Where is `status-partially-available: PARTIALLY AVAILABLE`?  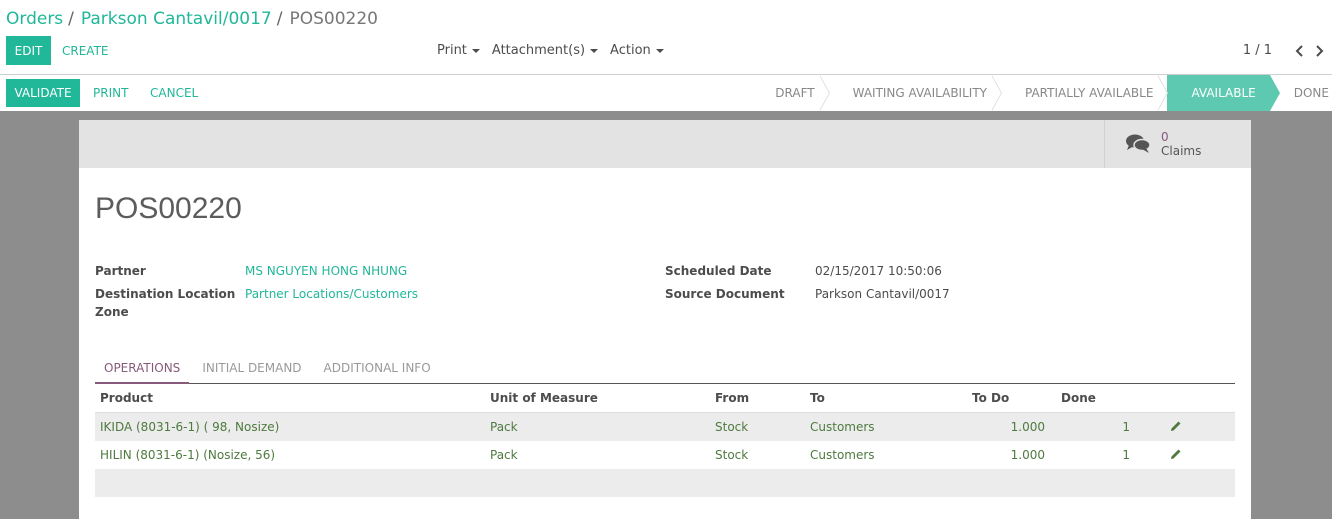 status-partially-available: PARTIALLY AVAILABLE is located at coordinates (1085, 93).